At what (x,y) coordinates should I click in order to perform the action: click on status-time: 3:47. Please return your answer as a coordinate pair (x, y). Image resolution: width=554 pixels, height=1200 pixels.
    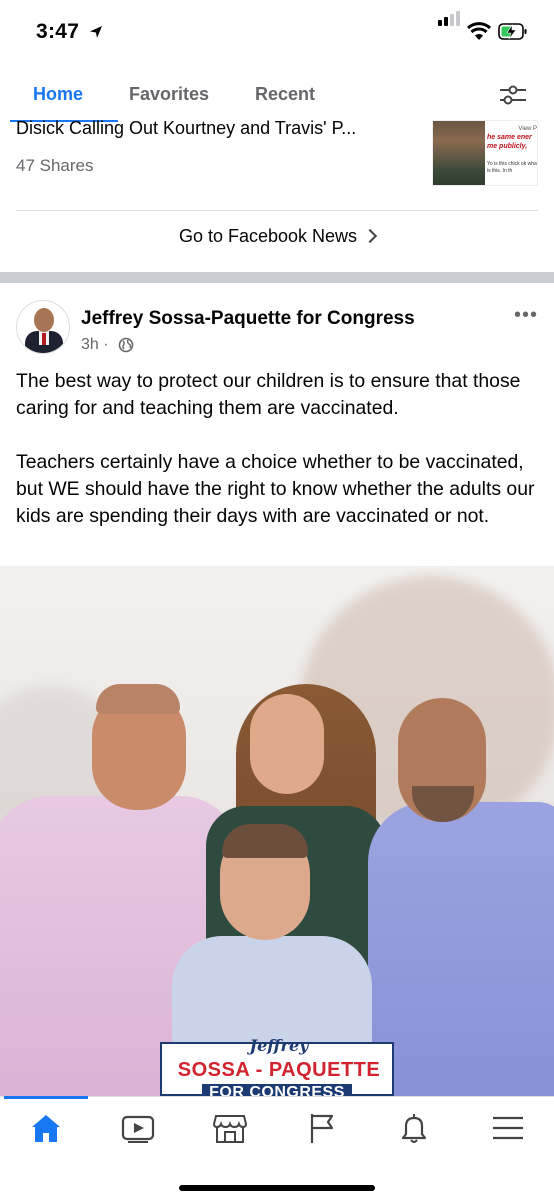
    Looking at the image, I should click on (58, 31).